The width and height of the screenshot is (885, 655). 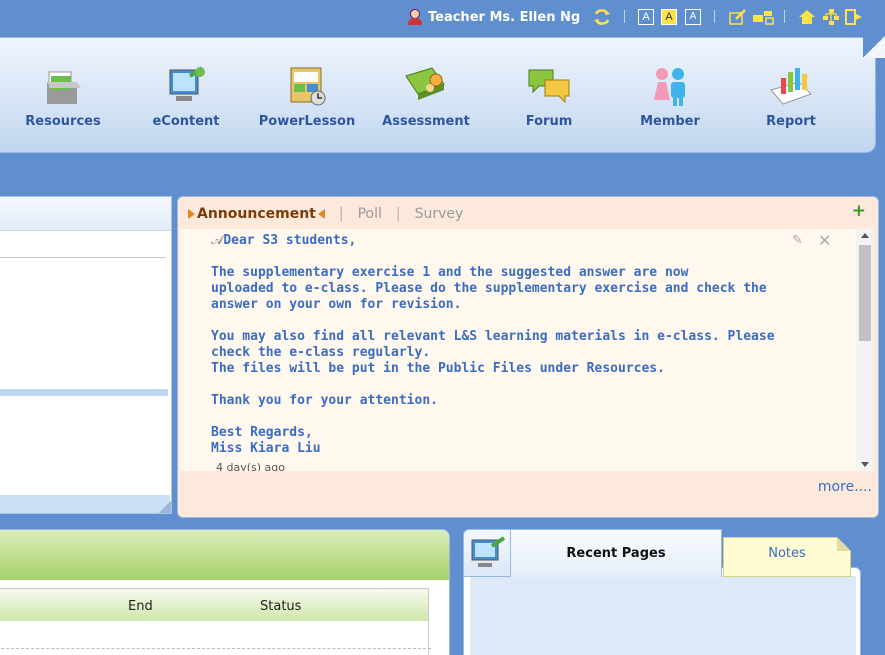 I want to click on left-panel, so click(x=86, y=355).